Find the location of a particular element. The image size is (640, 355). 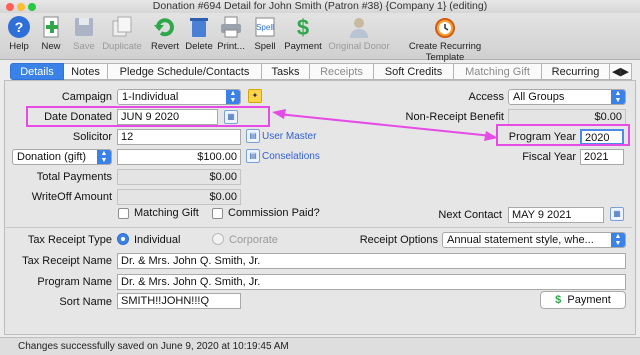

revert-button: Revert is located at coordinates (165, 33).